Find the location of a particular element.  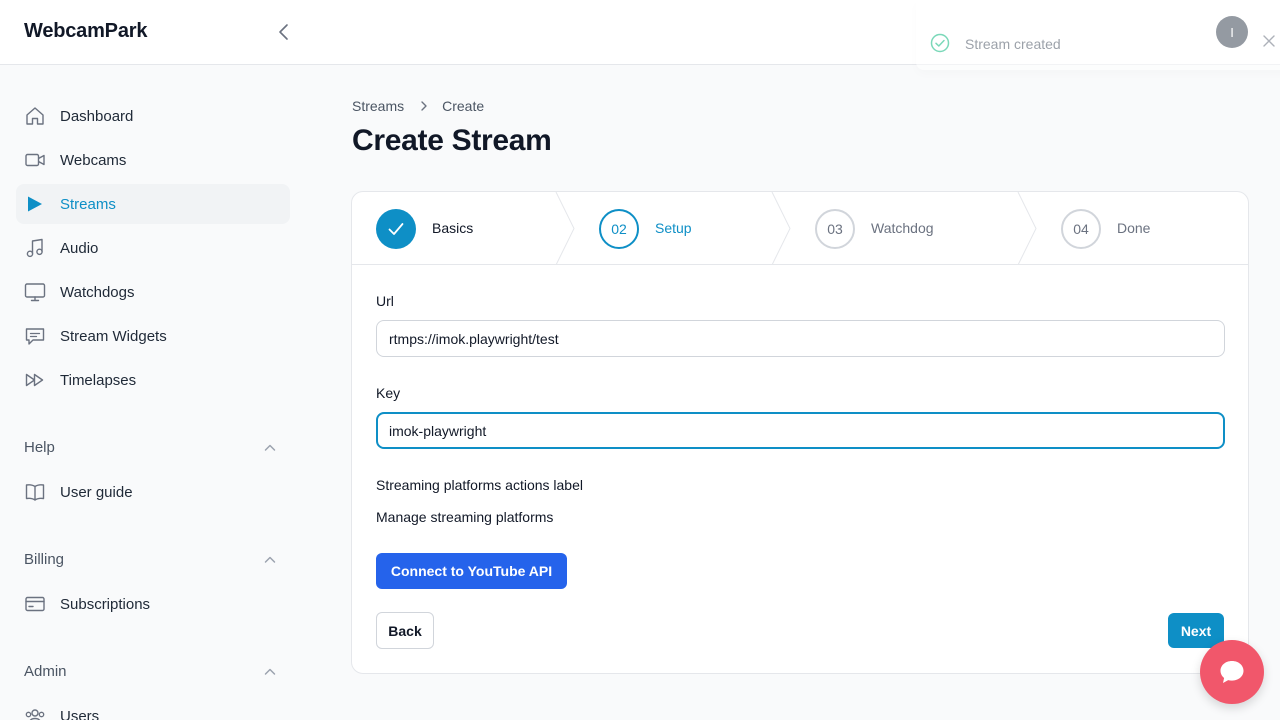

step-number-circle: 02 is located at coordinates (619, 229).